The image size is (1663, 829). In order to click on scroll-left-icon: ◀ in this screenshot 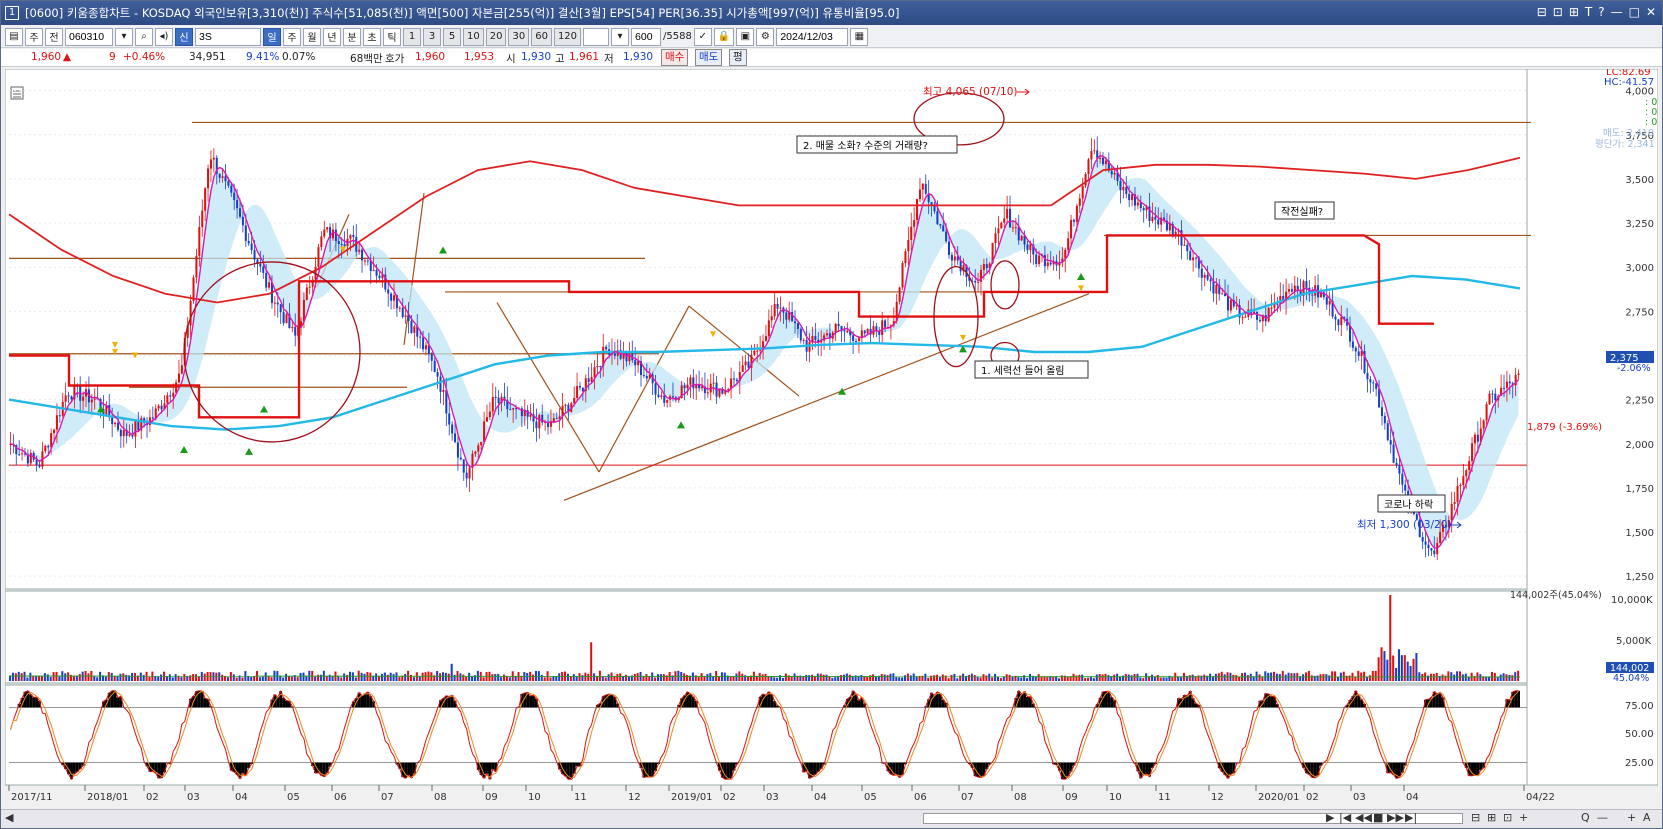, I will do `click(9, 818)`.